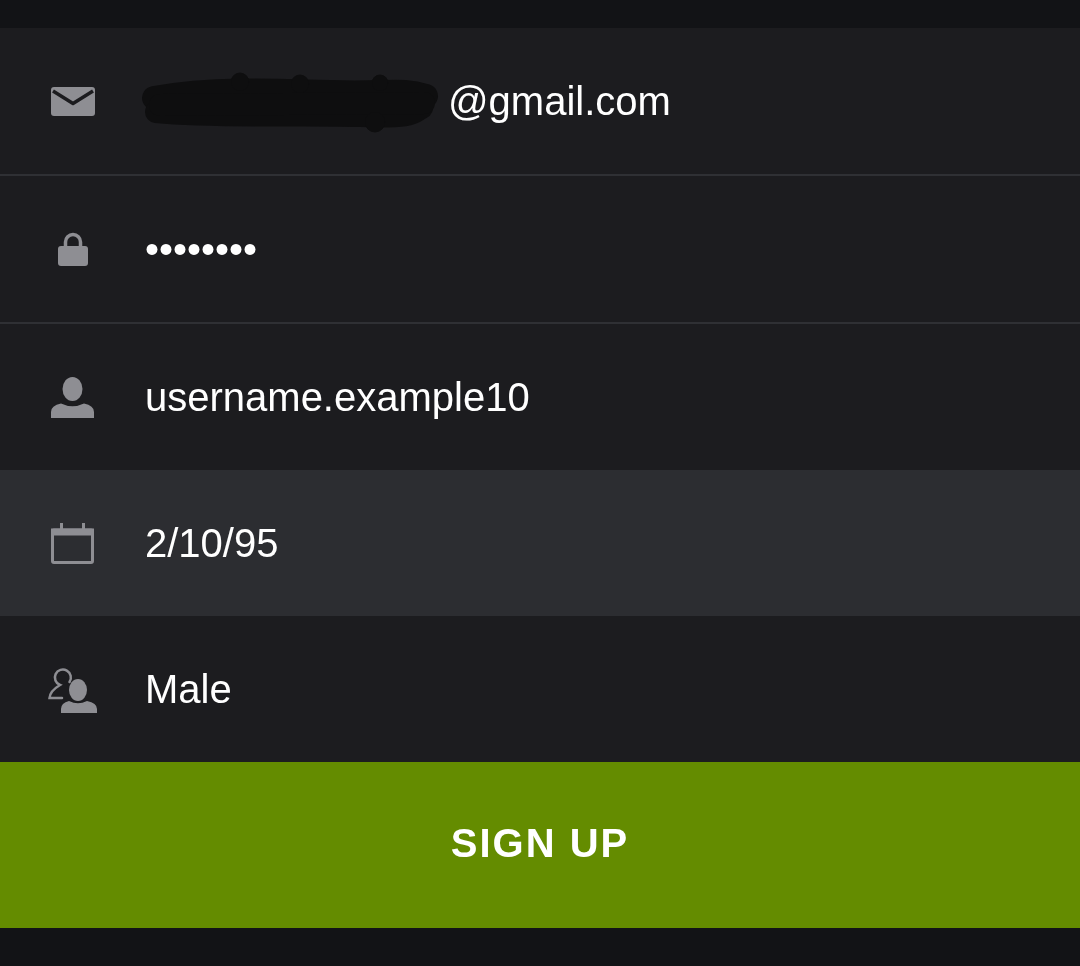 The image size is (1080, 966). Describe the element at coordinates (72, 397) in the screenshot. I see `person-icon` at that location.